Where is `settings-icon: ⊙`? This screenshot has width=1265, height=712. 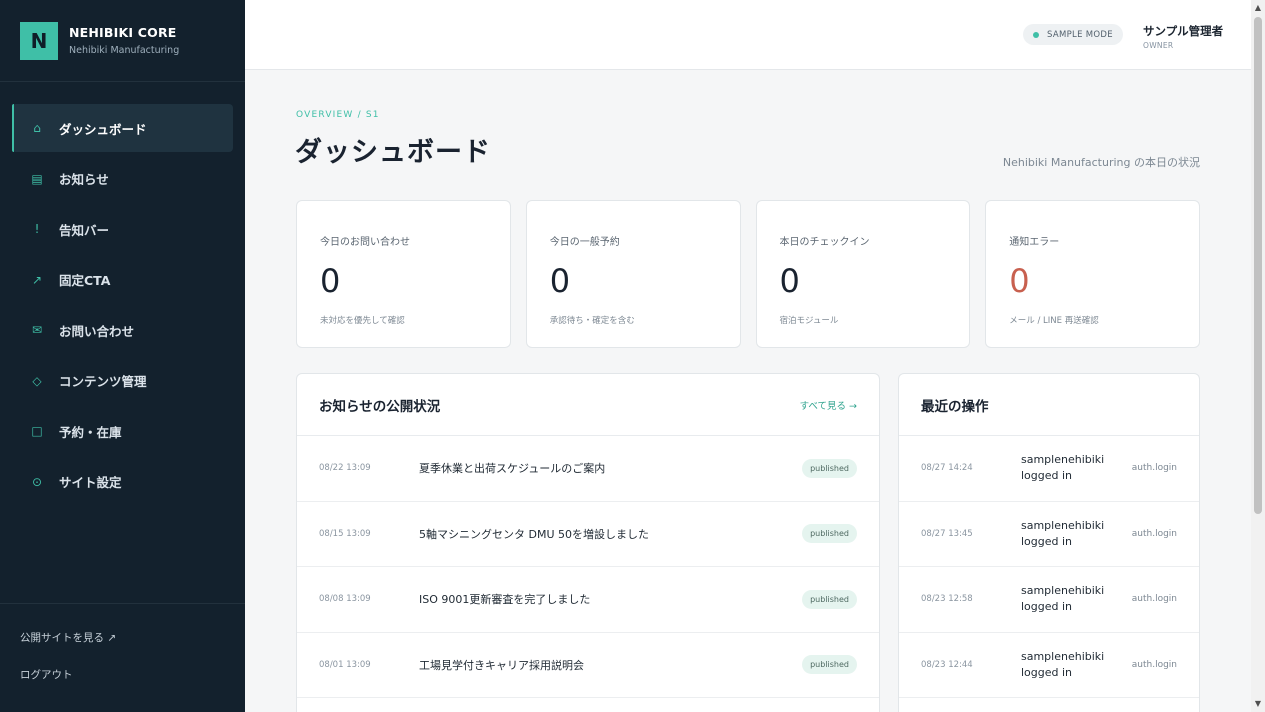 settings-icon: ⊙ is located at coordinates (37, 481).